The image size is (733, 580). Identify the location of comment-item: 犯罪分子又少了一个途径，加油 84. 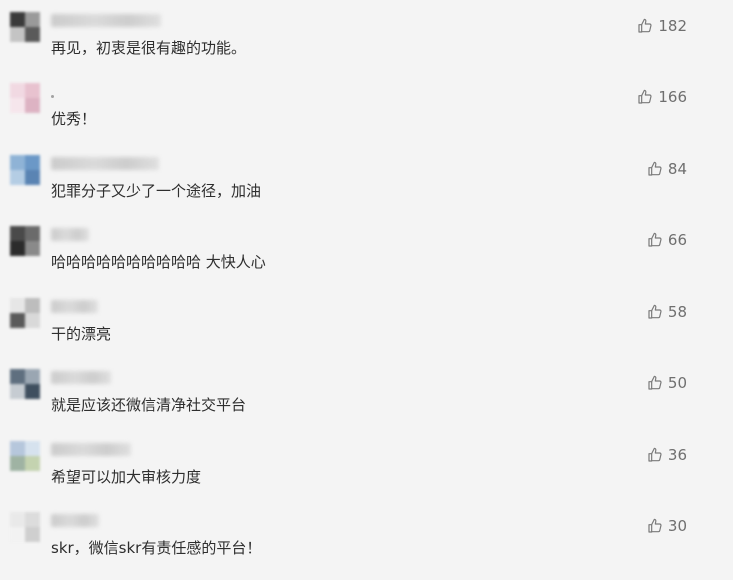
(366, 179).